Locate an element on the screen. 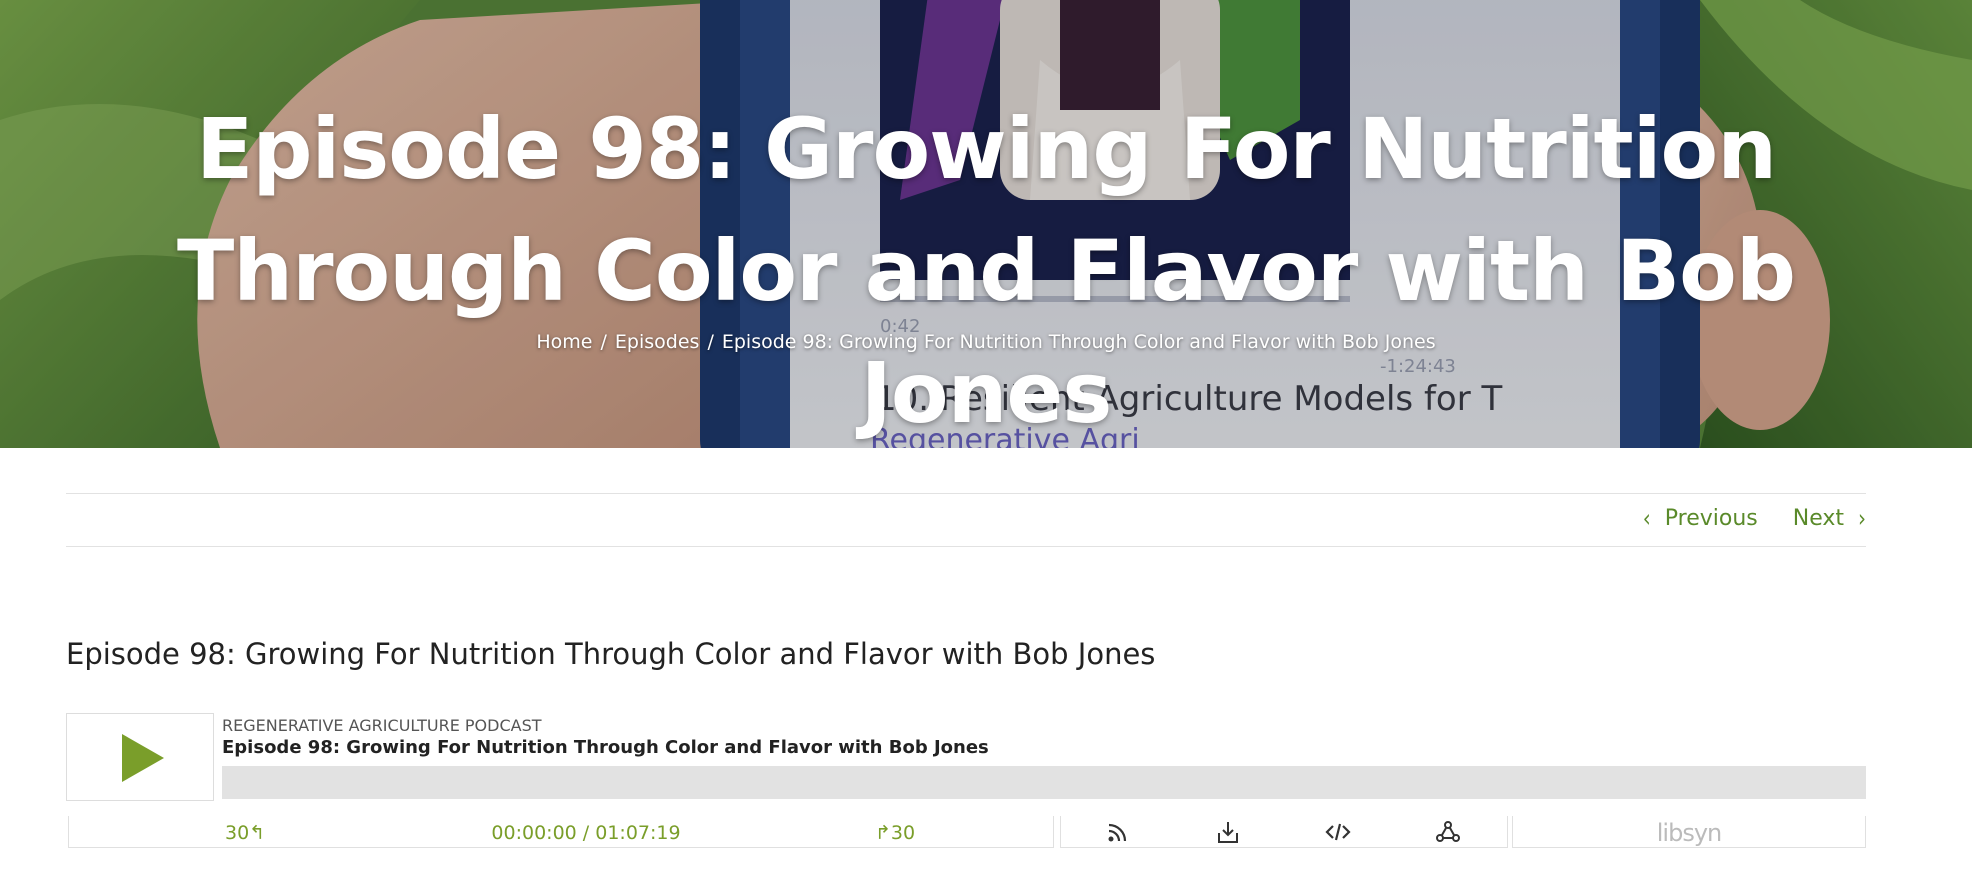  previous-post-link: ‹ Previous is located at coordinates (1700, 518).